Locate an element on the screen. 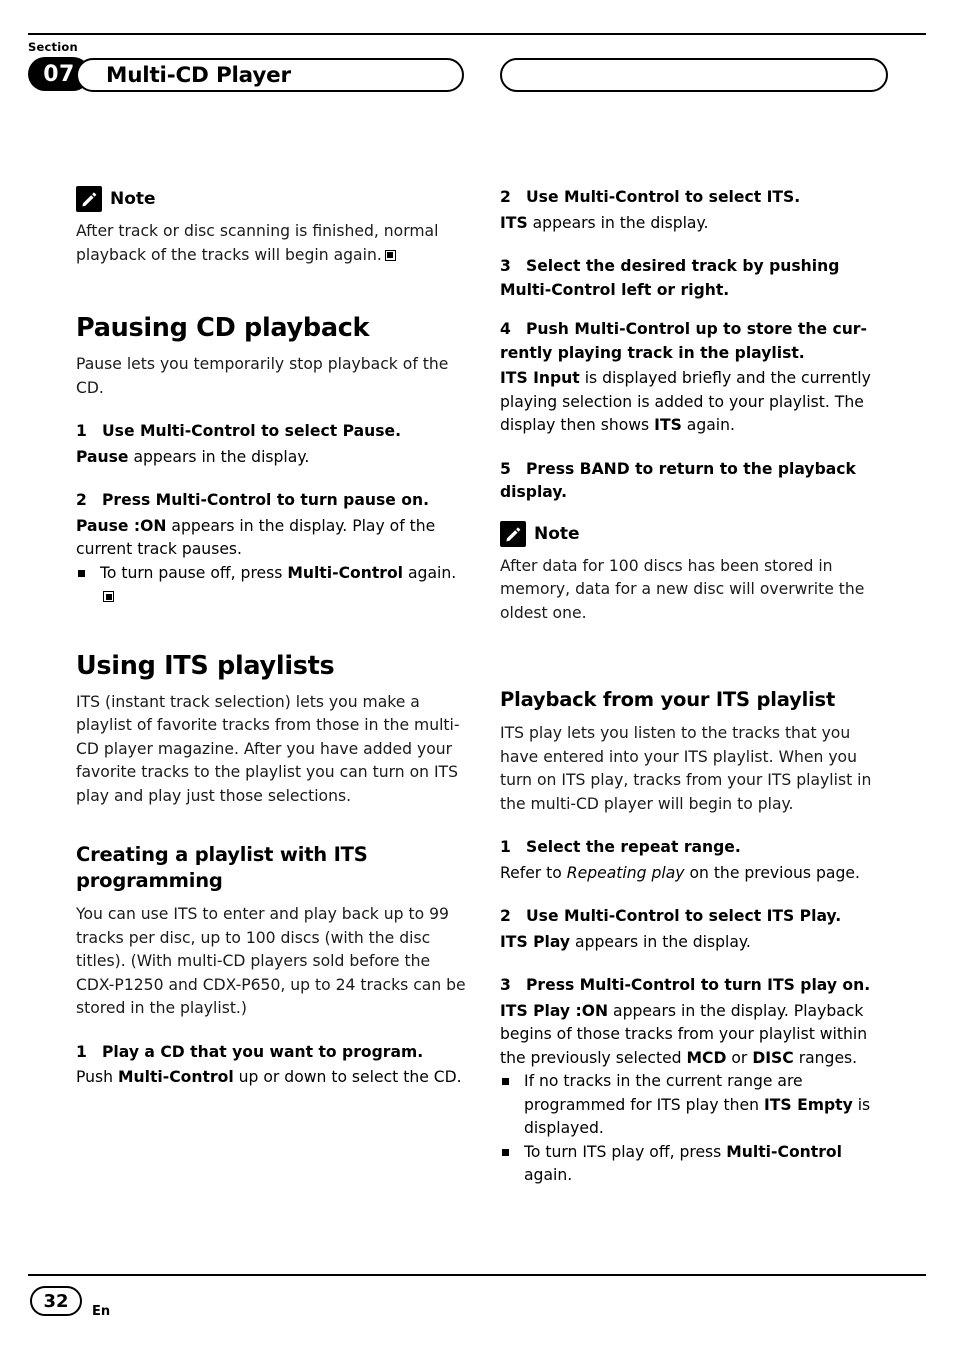 The width and height of the screenshot is (954, 1352). pb-step-2-body: ITS Play appears in the display. is located at coordinates (625, 941).